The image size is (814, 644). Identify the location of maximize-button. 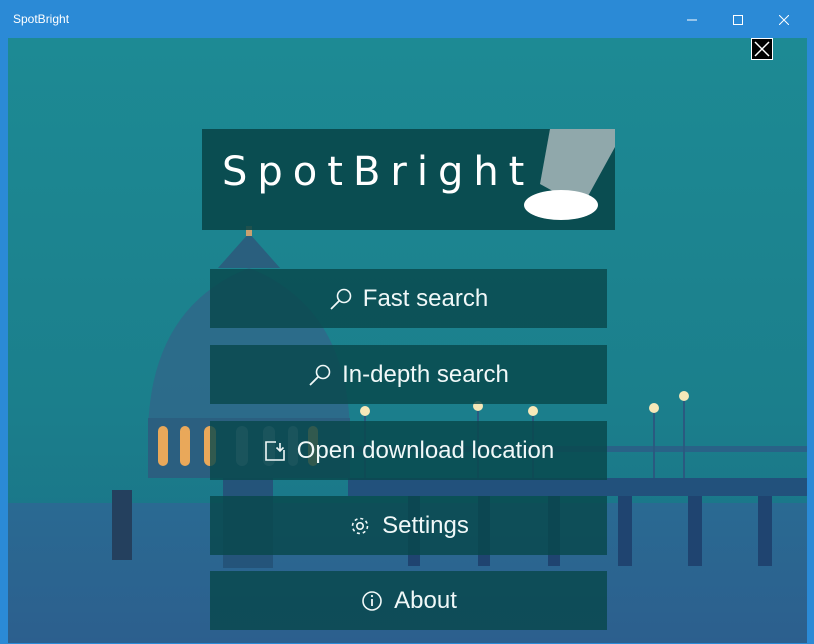
(738, 19).